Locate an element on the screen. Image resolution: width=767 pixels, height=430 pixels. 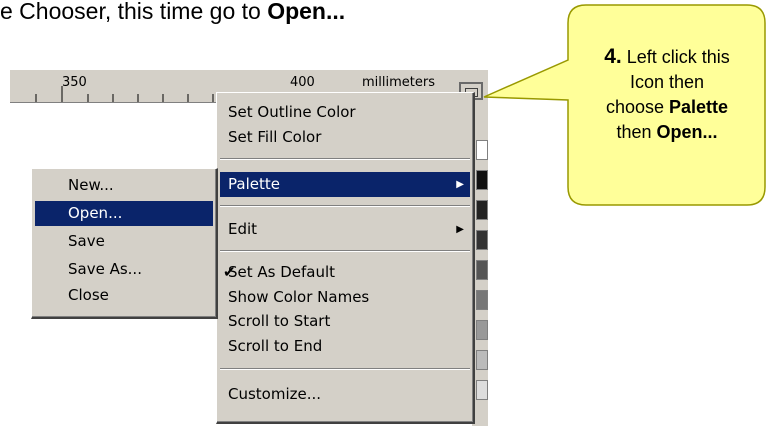
callout-step-number: 4. is located at coordinates (613, 56).